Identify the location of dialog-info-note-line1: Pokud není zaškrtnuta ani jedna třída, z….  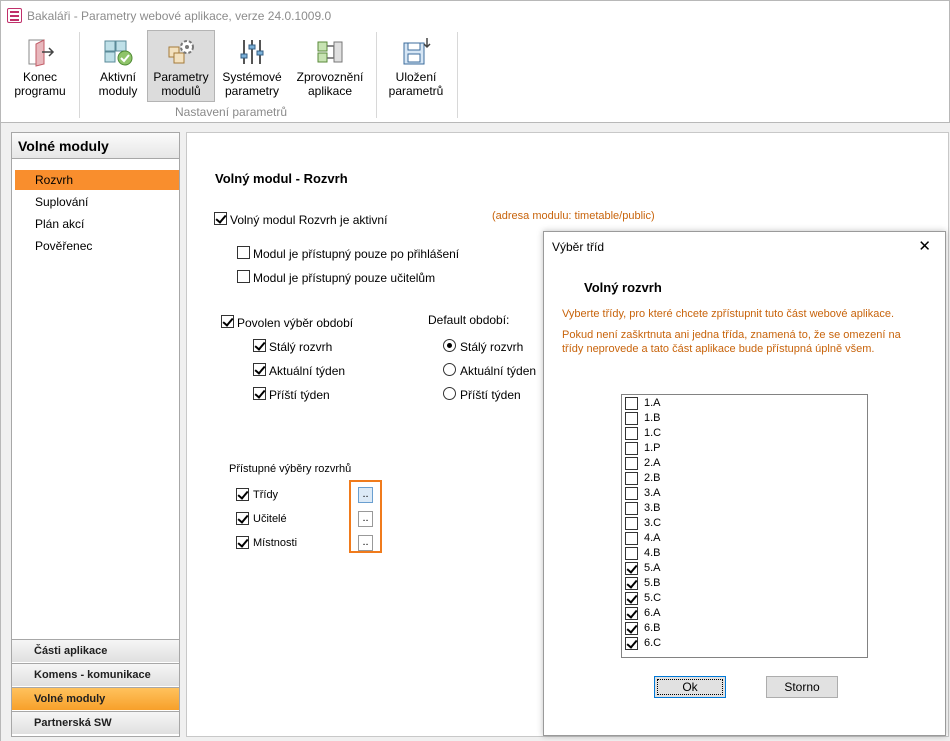
(731, 335).